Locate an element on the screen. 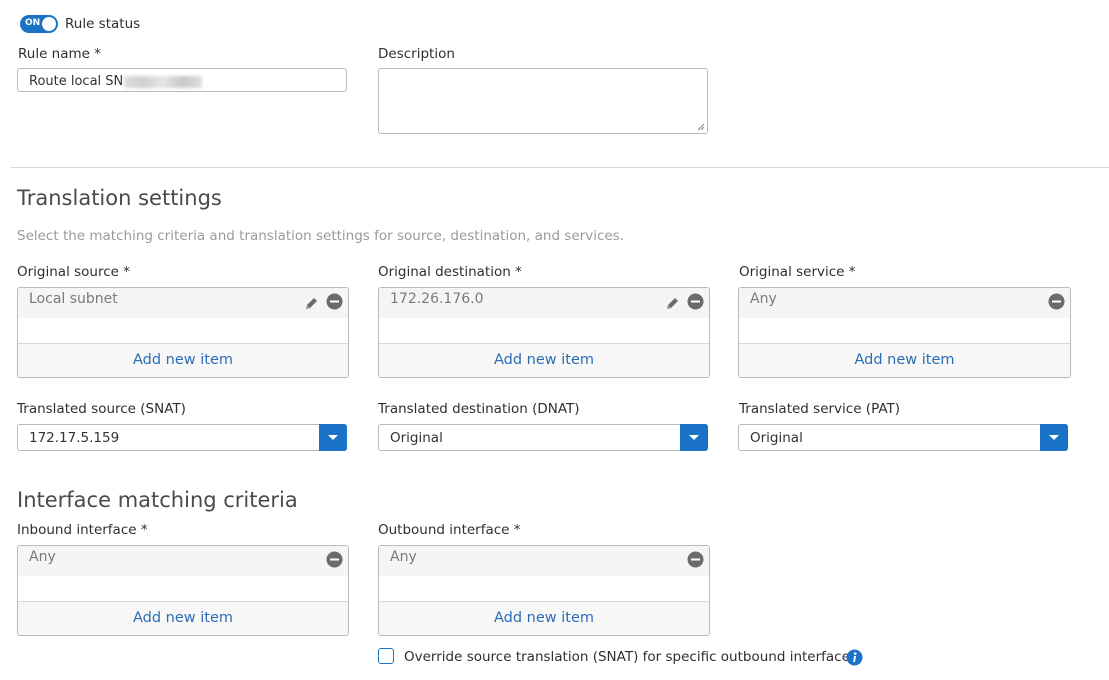 The height and width of the screenshot is (680, 1109). section-divider is located at coordinates (560, 167).